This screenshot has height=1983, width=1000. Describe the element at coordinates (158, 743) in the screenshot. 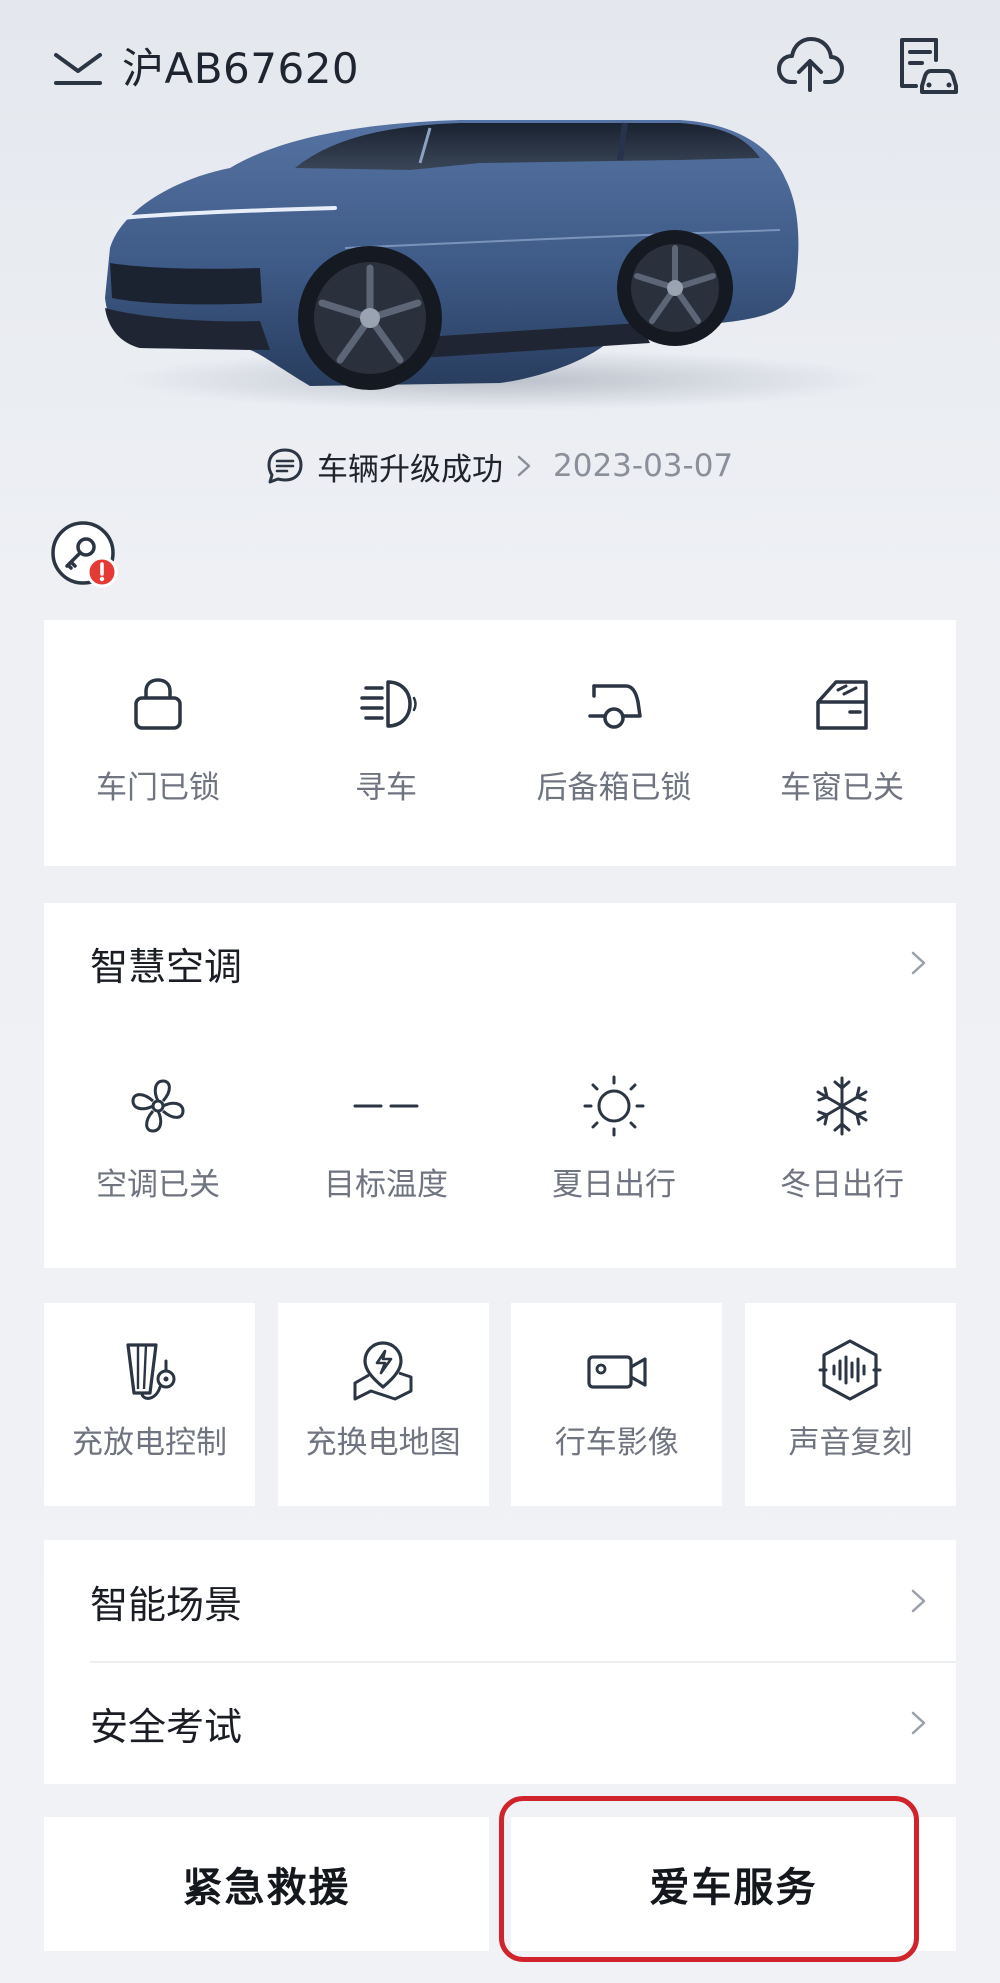

I see `door-lock-status: 车门已锁` at that location.